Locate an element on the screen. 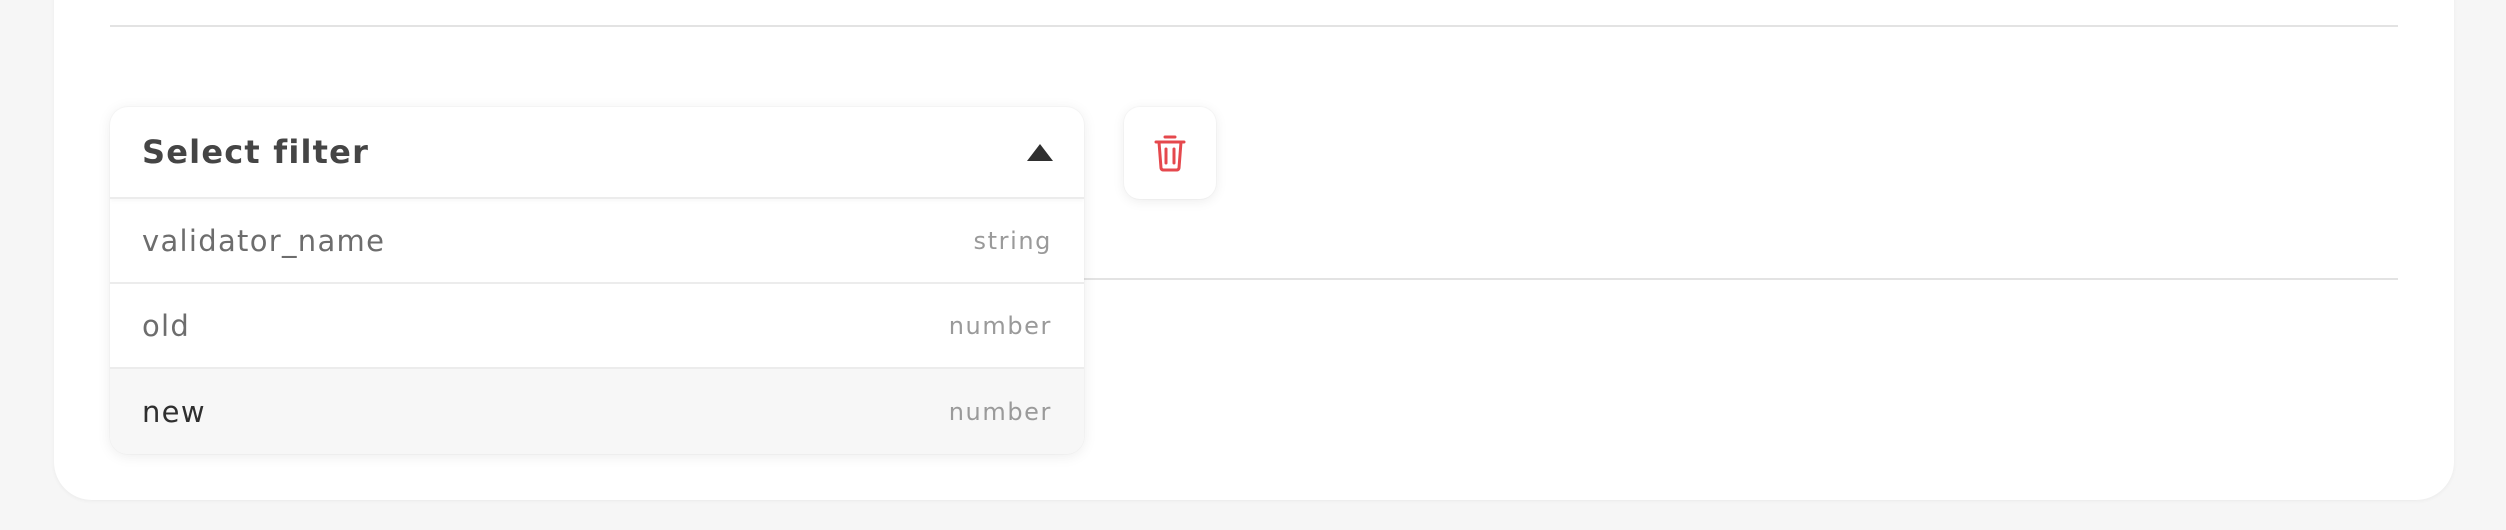  filter-option-old: old number is located at coordinates (597, 326).